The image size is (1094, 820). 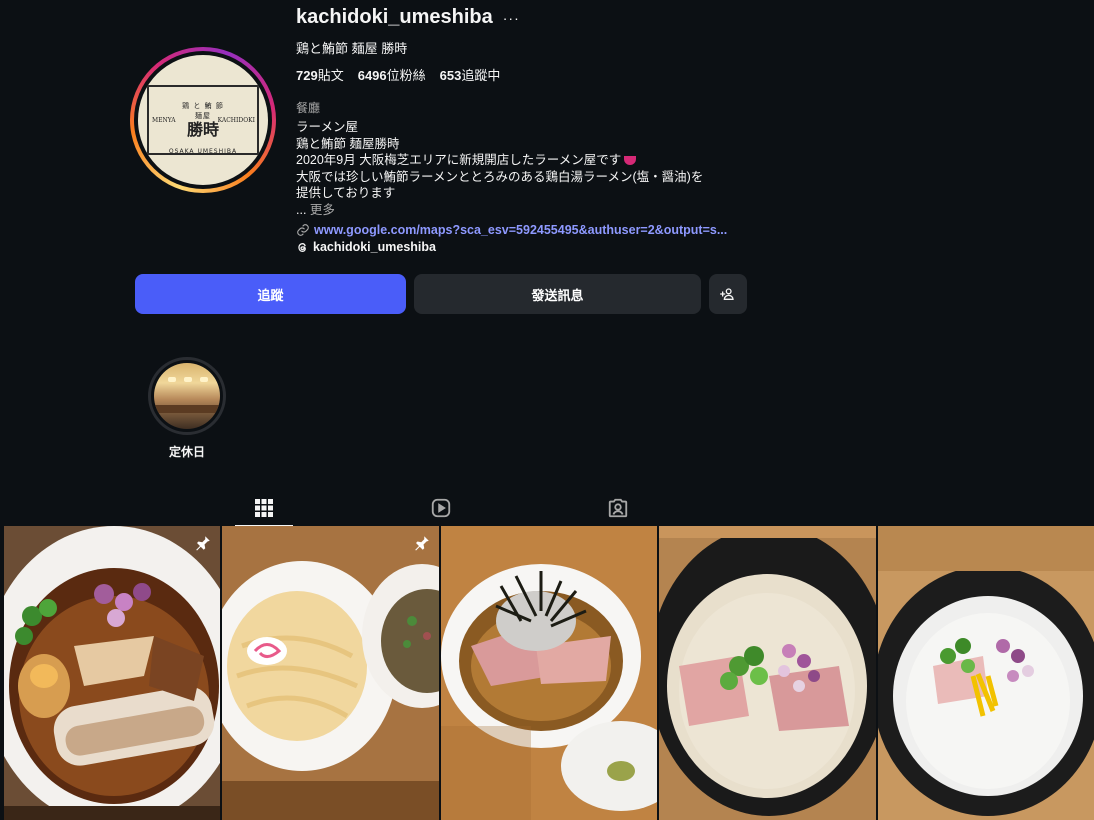 I want to click on tagged-icon, so click(x=618, y=508).